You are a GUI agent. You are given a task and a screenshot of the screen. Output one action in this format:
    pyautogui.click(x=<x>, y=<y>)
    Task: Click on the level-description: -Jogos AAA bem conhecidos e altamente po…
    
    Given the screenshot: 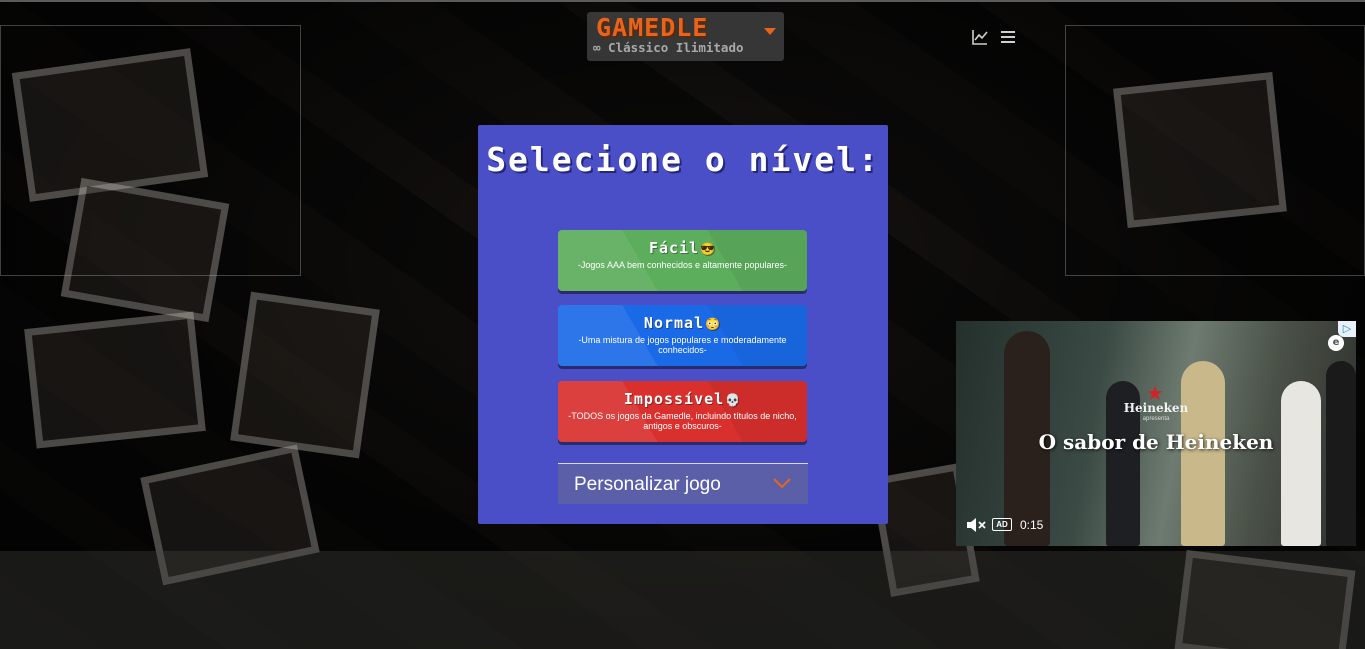 What is the action you would take?
    pyautogui.click(x=682, y=265)
    